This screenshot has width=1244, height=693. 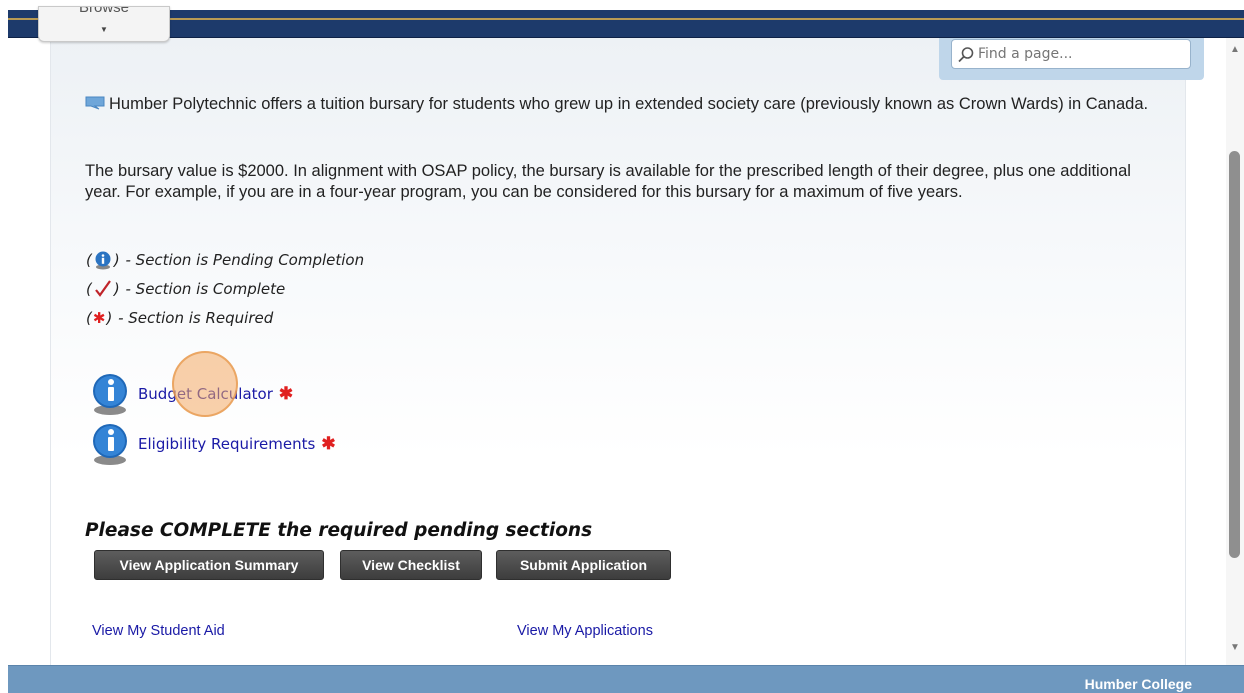 I want to click on submit-application-button: Submit Application, so click(x=583, y=565).